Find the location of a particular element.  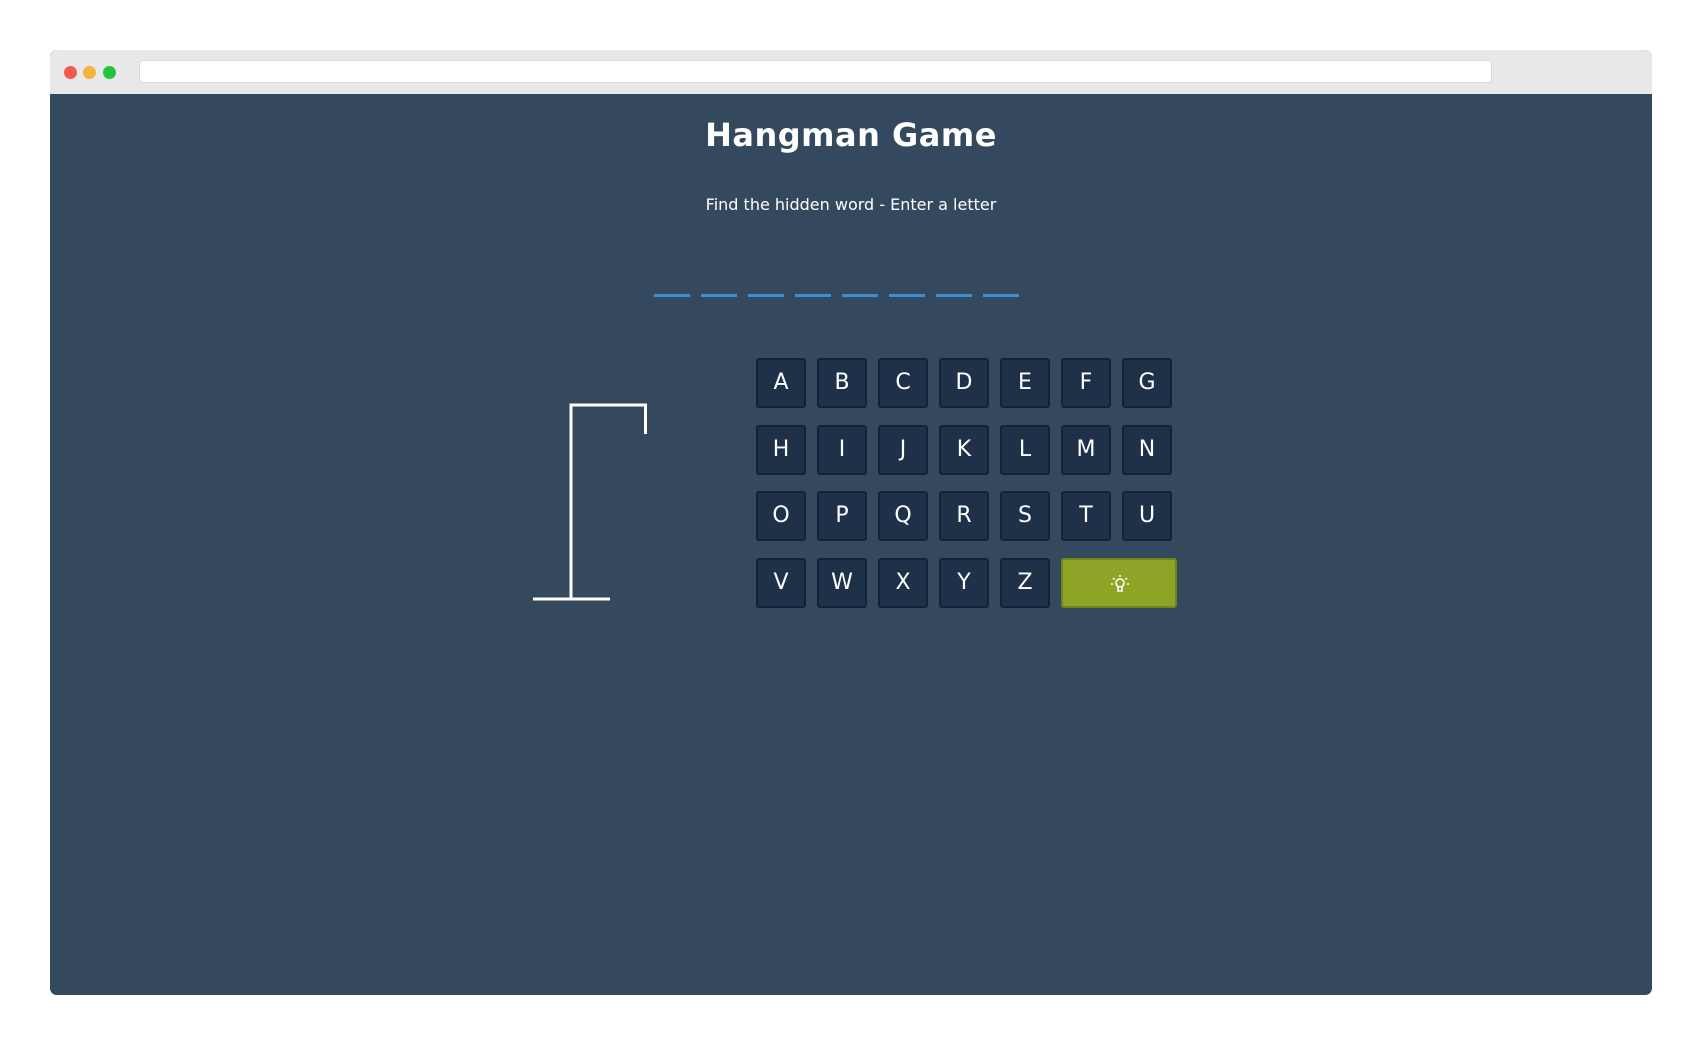

letter-key-z: Z is located at coordinates (1025, 583).